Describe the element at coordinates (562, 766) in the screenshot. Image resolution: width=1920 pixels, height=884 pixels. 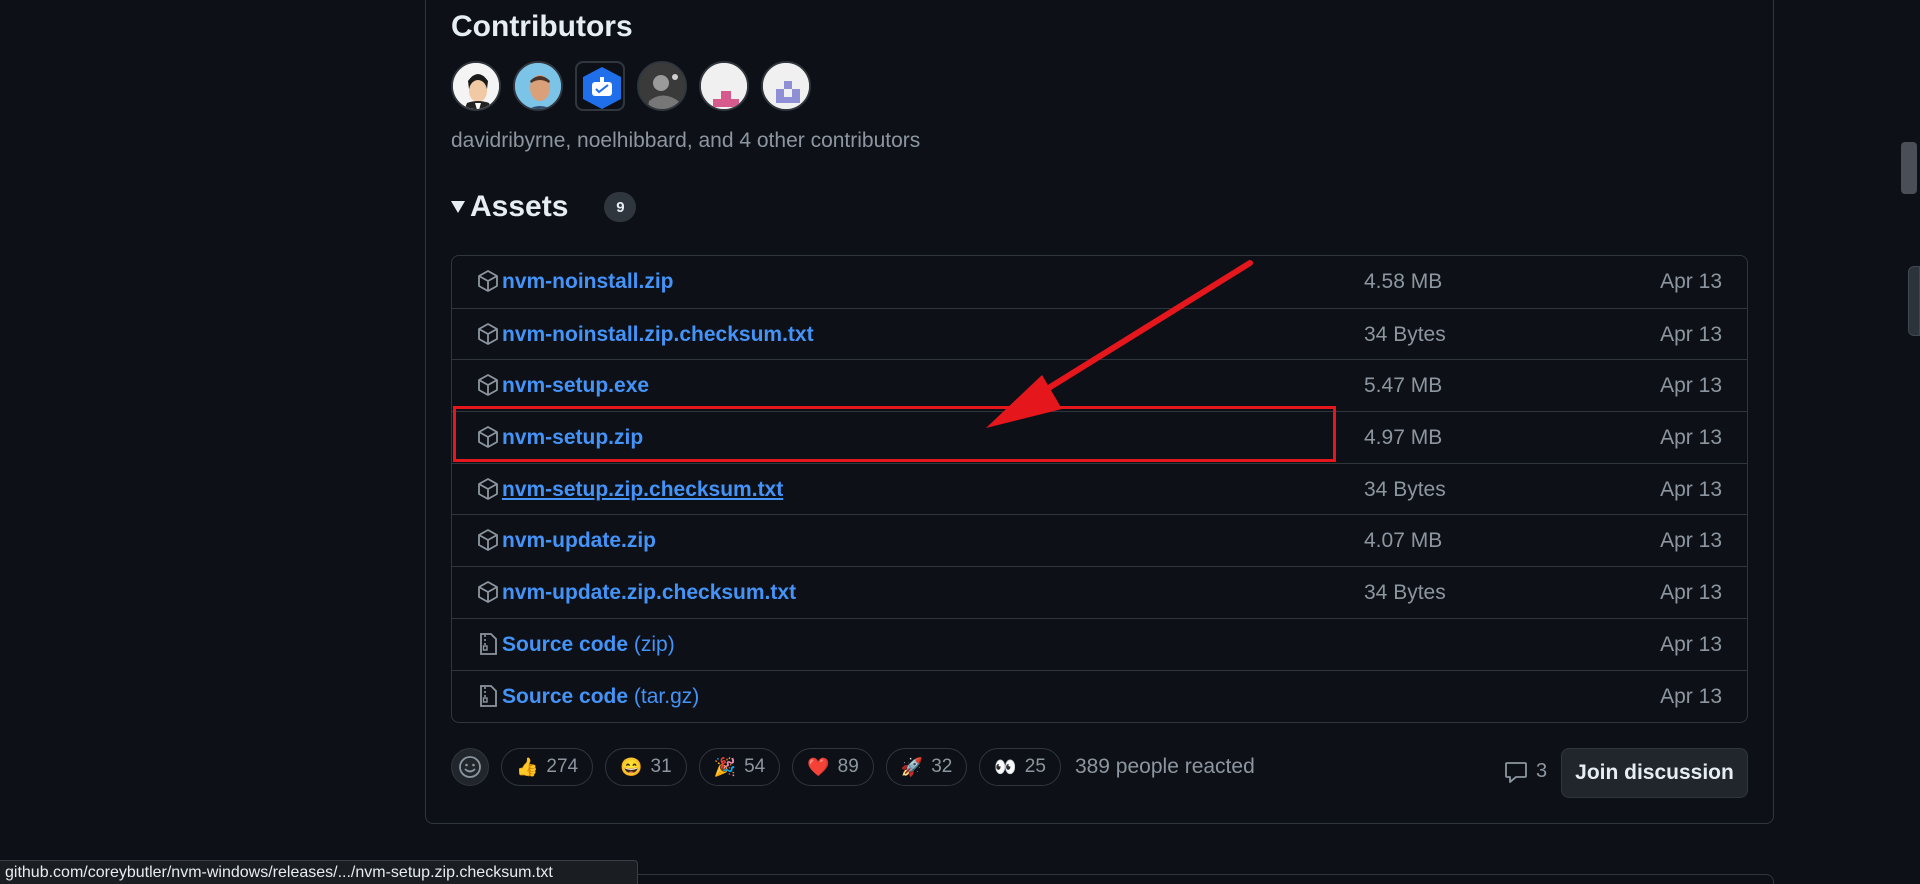
I see `reaction-count: 274` at that location.